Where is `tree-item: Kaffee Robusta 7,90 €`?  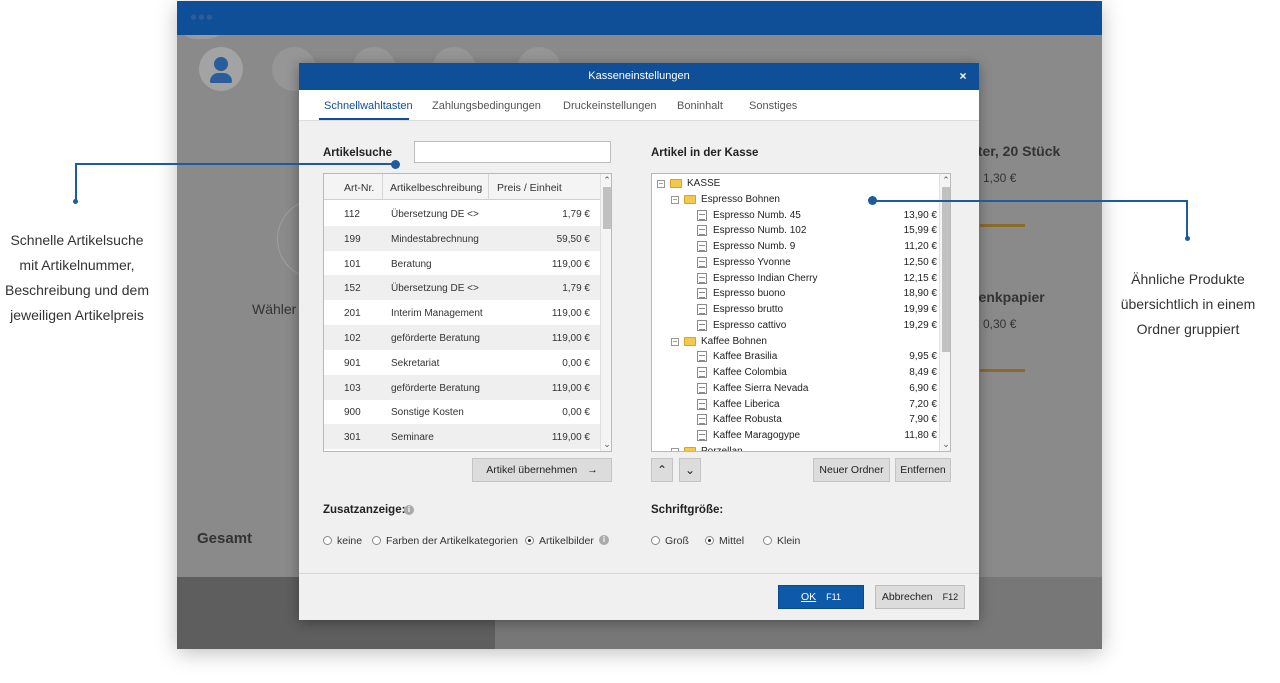
tree-item: Kaffee Robusta 7,90 € is located at coordinates (817, 420).